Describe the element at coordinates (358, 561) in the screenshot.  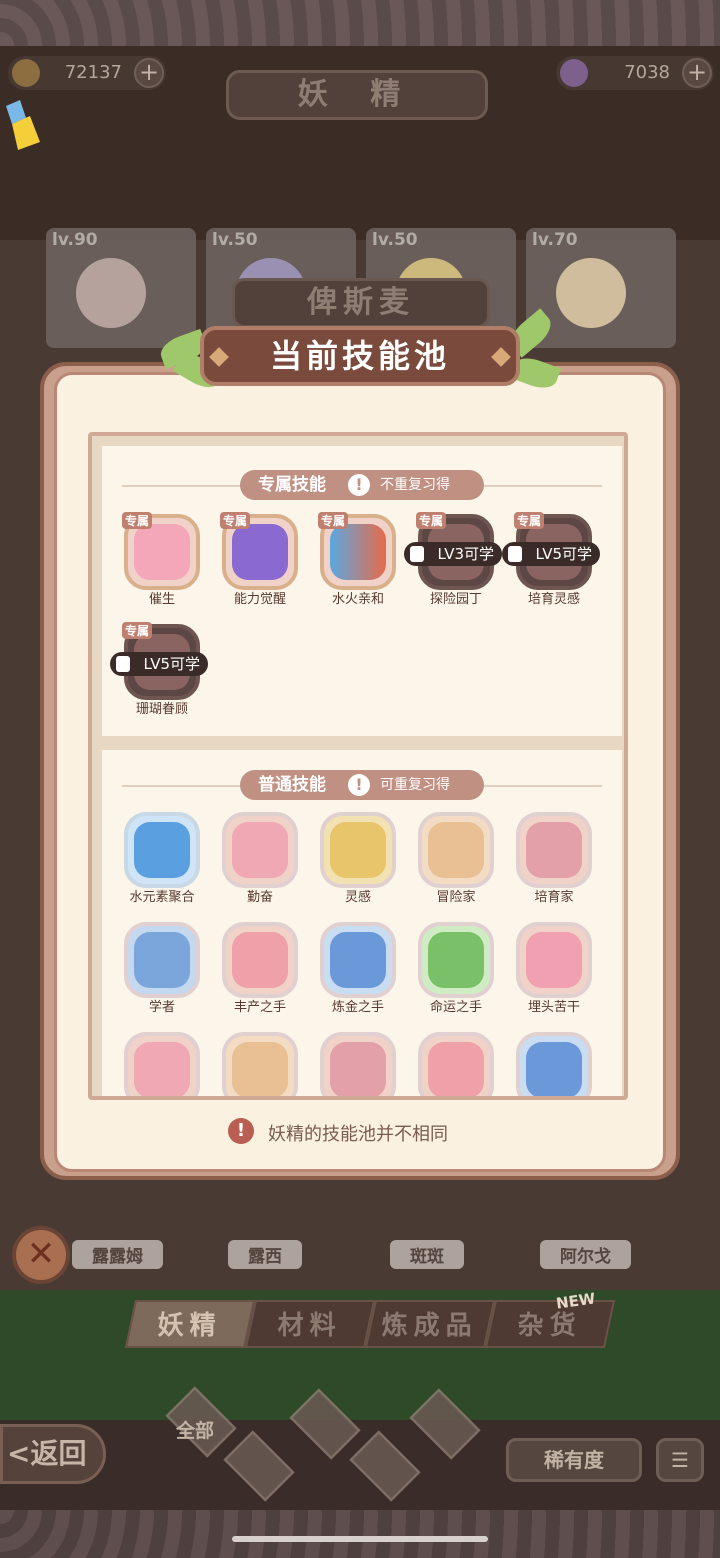
I see `skill-item: 专属水火亲和` at that location.